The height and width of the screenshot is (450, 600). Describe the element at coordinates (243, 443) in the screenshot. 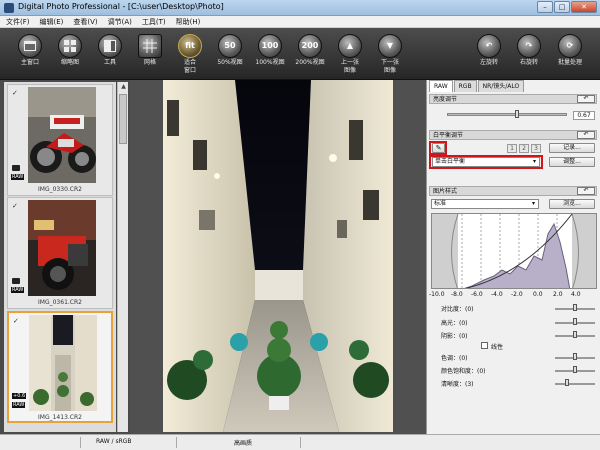

I see `status-quality: 高画质` at that location.